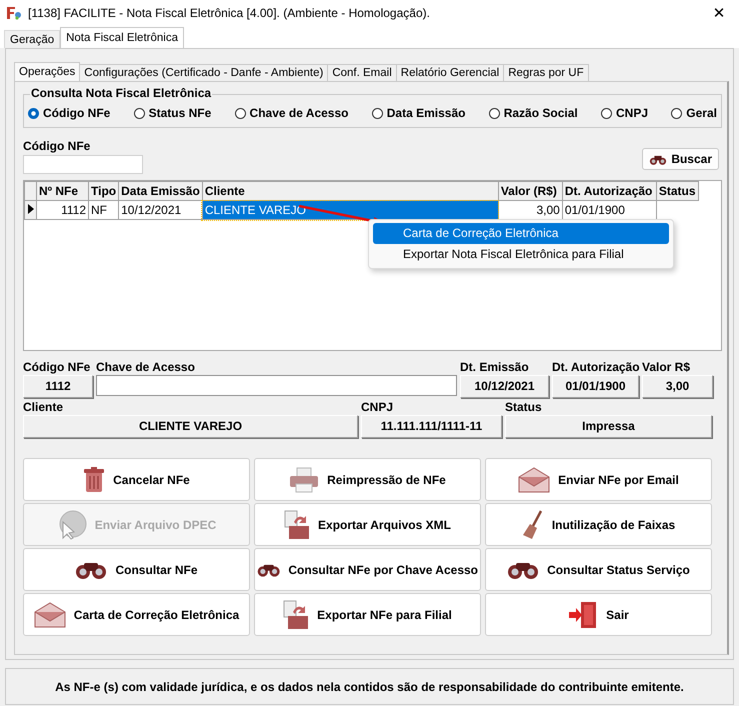 This screenshot has height=706, width=739. I want to click on field-label: Dt. Emissão, so click(495, 367).